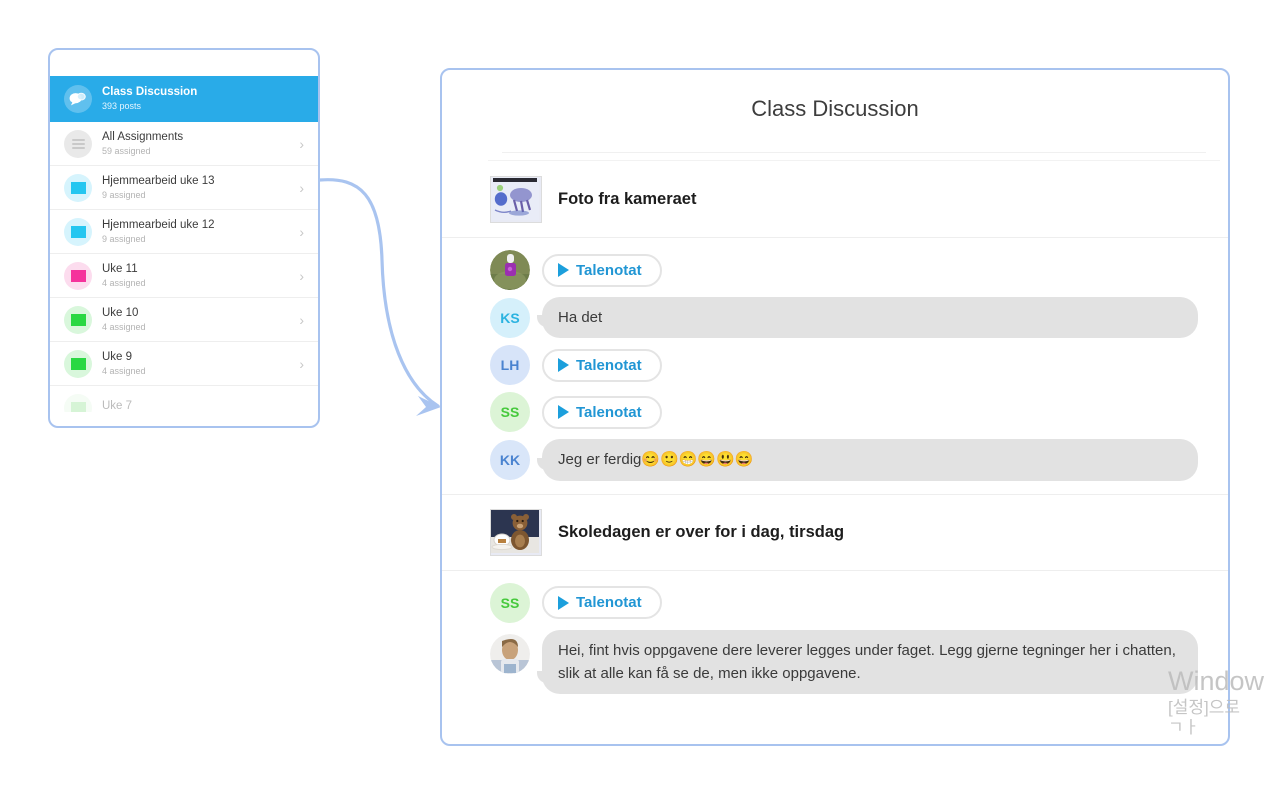 The width and height of the screenshot is (1280, 791). What do you see at coordinates (200, 364) in the screenshot?
I see `sidebar-item-texts: Uke 9 4 assigned` at bounding box center [200, 364].